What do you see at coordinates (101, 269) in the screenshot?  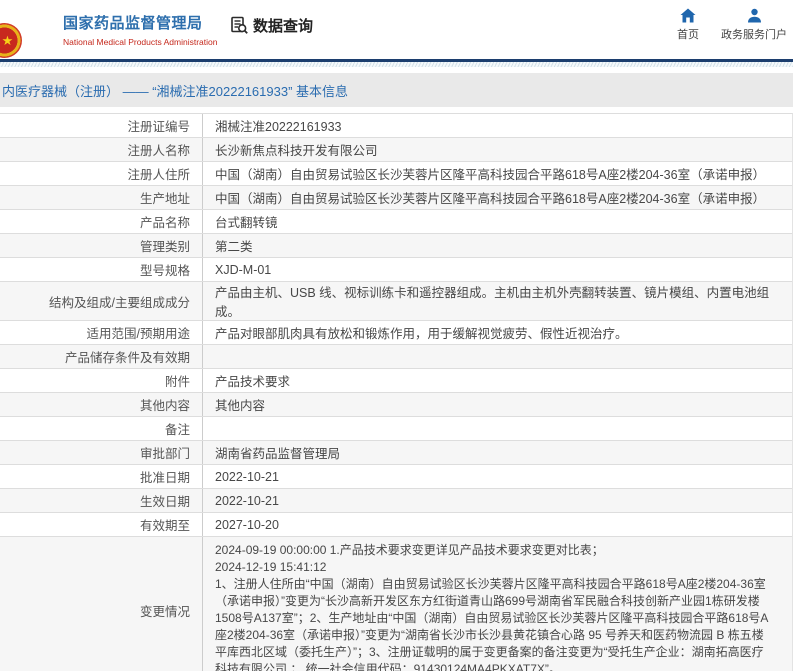 I see `row-label: 型号规格` at bounding box center [101, 269].